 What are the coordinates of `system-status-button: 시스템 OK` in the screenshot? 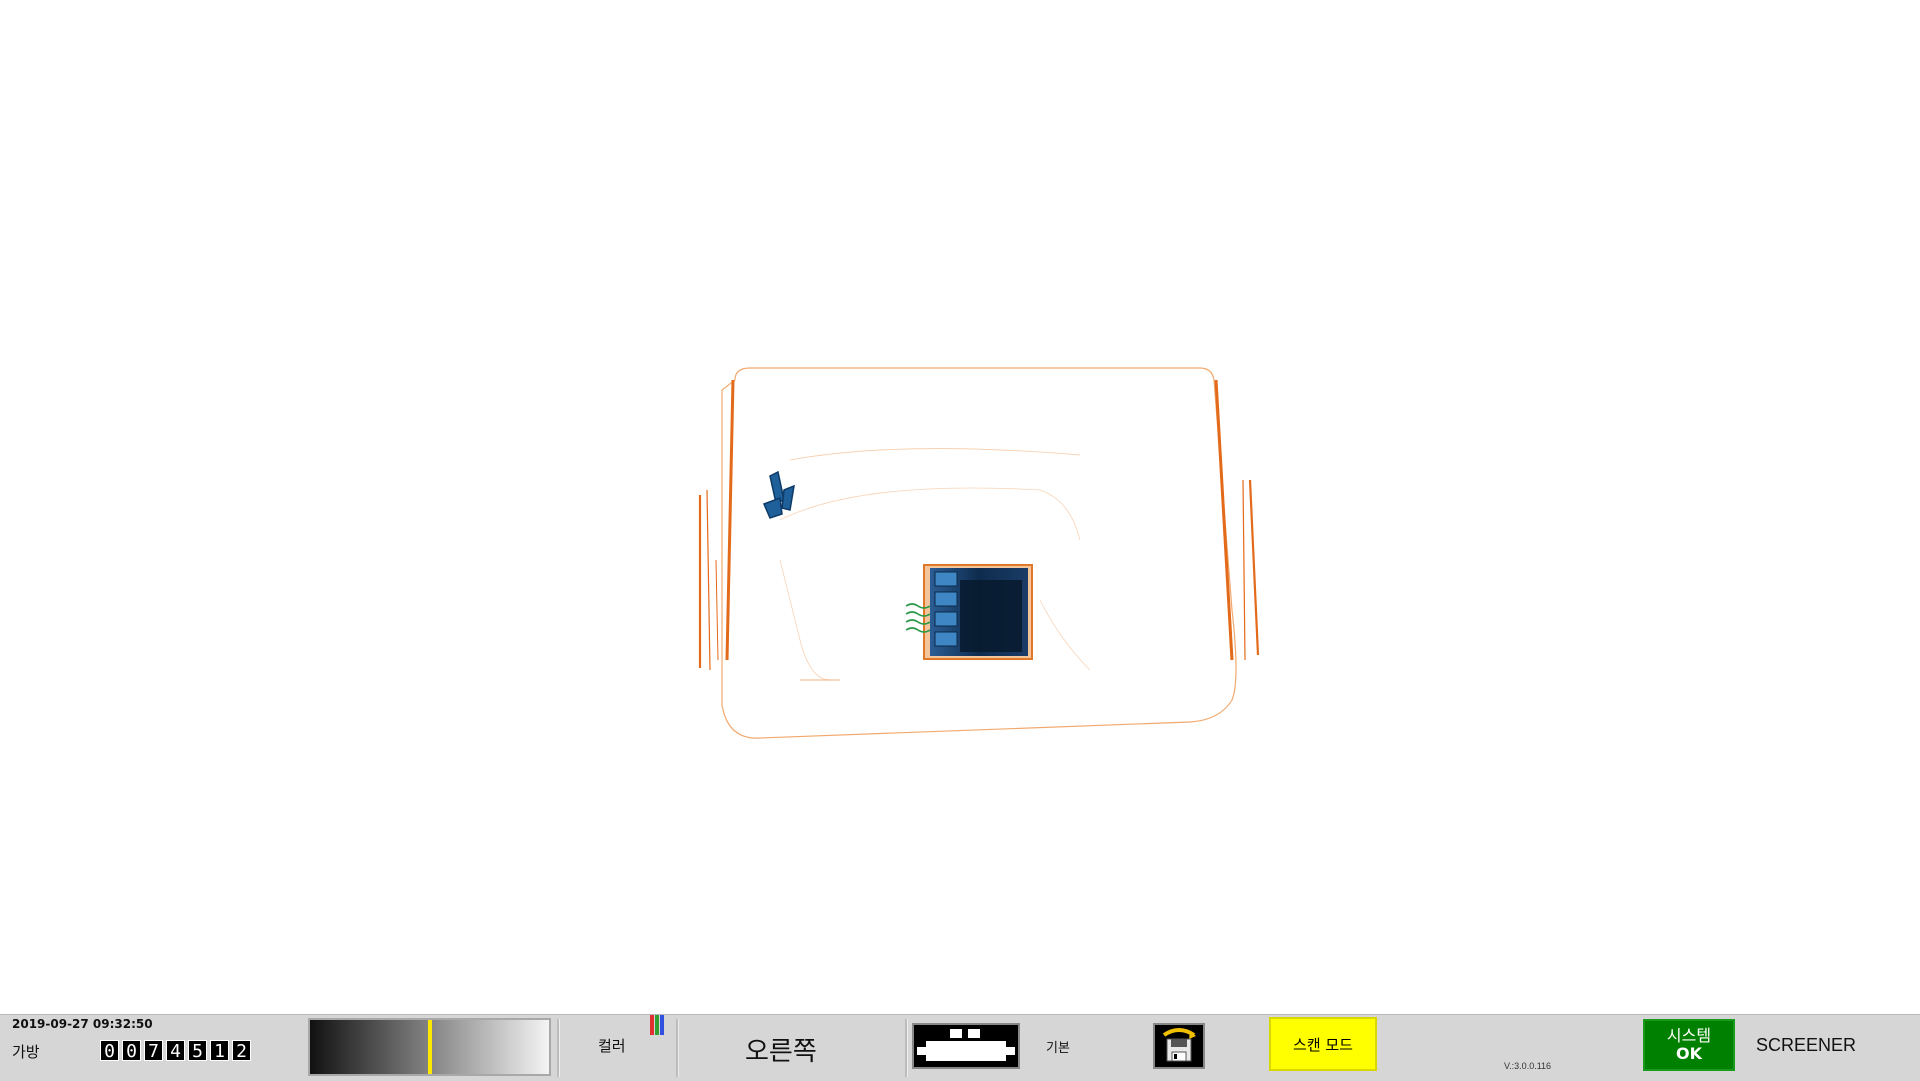 It's located at (1689, 1045).